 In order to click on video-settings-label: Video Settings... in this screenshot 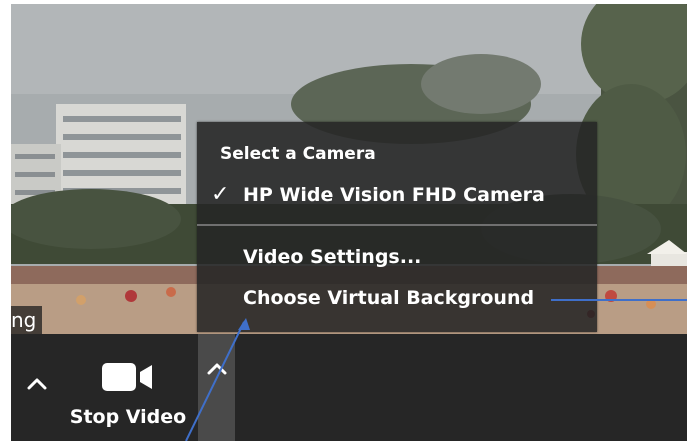, I will do `click(332, 257)`.